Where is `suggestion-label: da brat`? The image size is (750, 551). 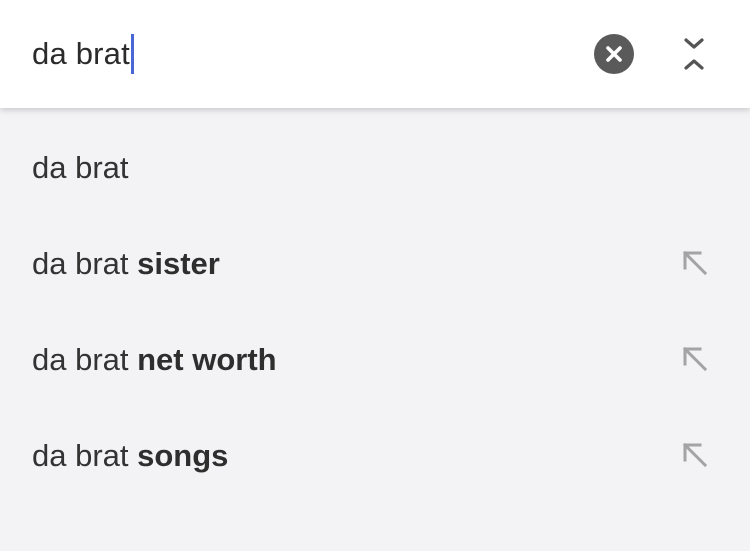
suggestion-label: da brat is located at coordinates (80, 168).